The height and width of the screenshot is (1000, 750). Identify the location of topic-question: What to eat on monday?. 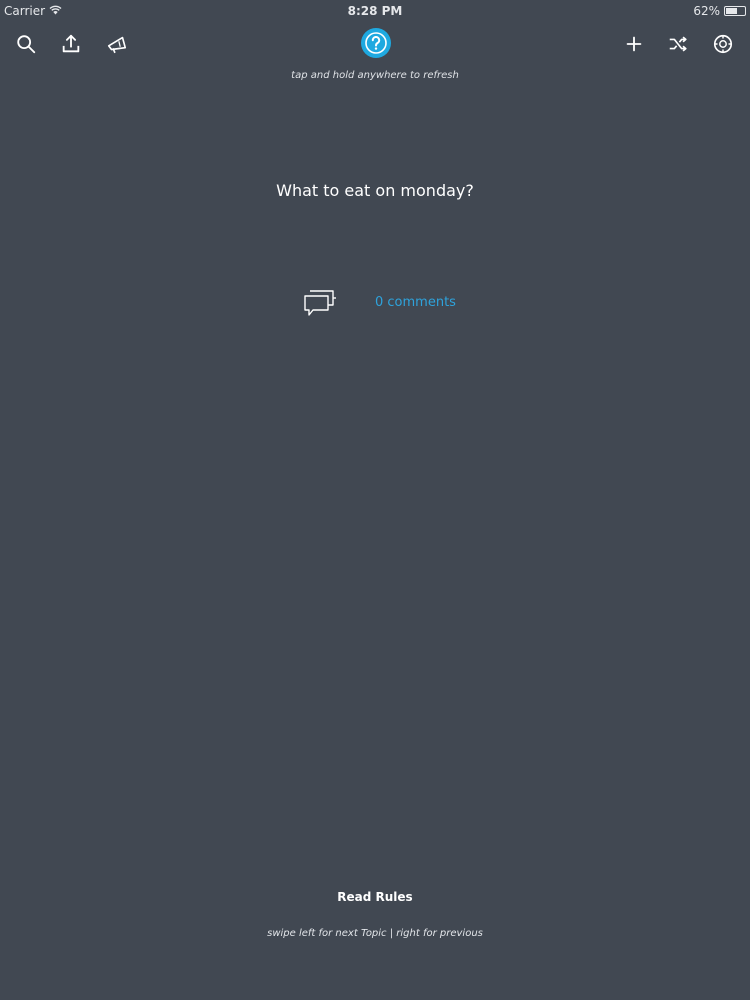
(375, 190).